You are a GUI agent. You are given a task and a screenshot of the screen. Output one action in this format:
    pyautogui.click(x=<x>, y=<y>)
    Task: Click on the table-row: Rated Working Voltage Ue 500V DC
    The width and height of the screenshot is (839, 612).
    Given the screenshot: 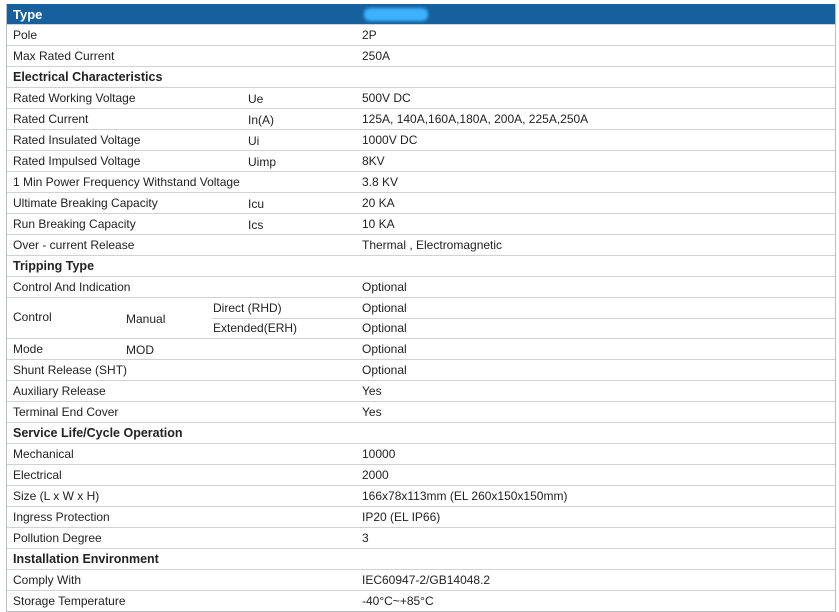 What is the action you would take?
    pyautogui.click(x=421, y=97)
    